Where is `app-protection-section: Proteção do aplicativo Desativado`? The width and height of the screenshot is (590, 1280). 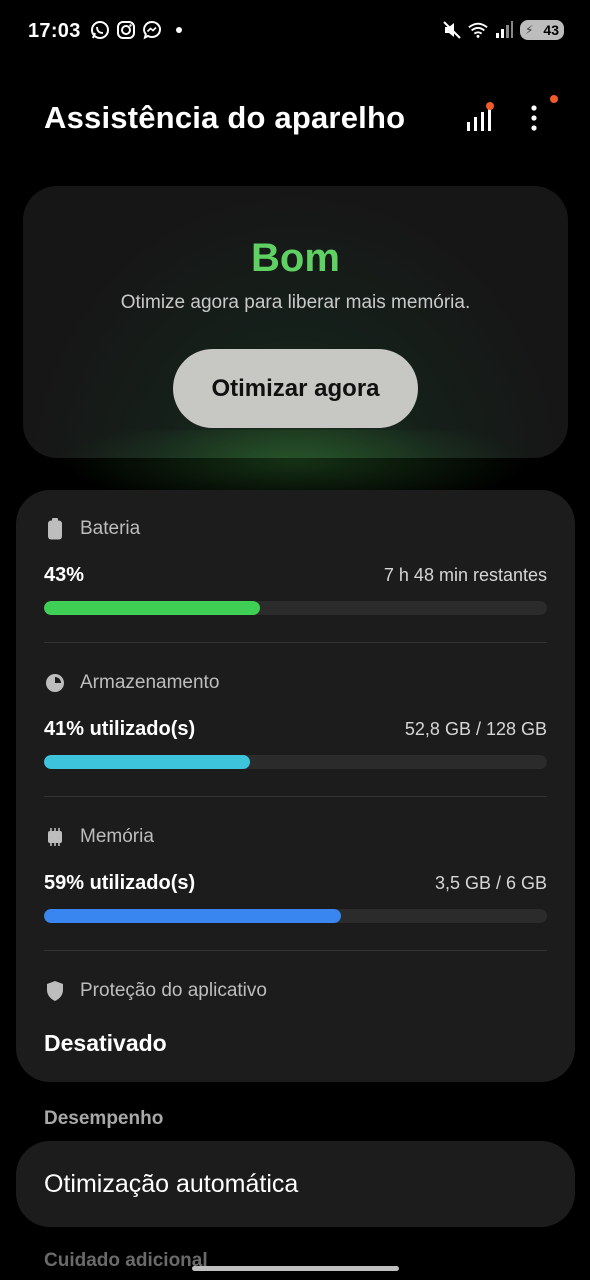
app-protection-section: Proteção do aplicativo Desativado is located at coordinates (295, 1017).